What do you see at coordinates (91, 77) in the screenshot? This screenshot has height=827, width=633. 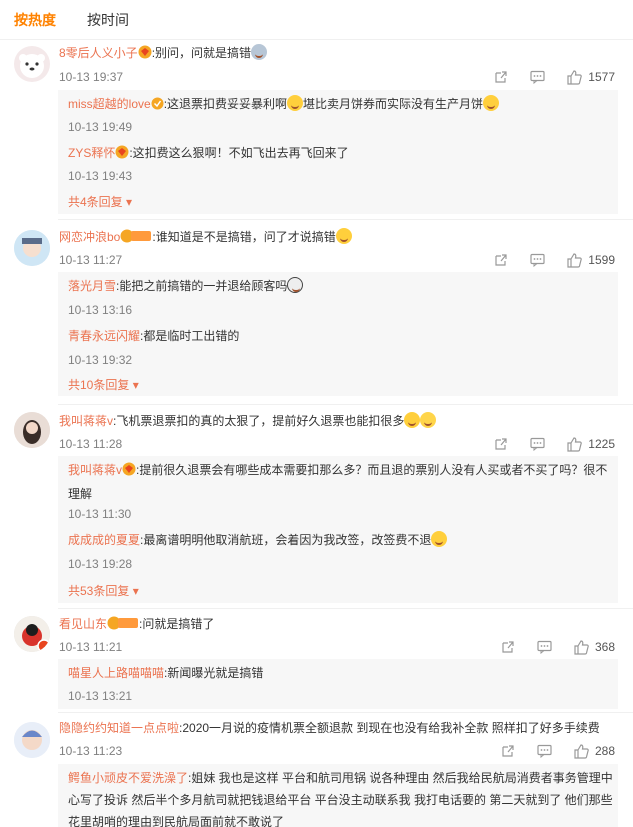 I see `comment-time: 10-13 19:37` at bounding box center [91, 77].